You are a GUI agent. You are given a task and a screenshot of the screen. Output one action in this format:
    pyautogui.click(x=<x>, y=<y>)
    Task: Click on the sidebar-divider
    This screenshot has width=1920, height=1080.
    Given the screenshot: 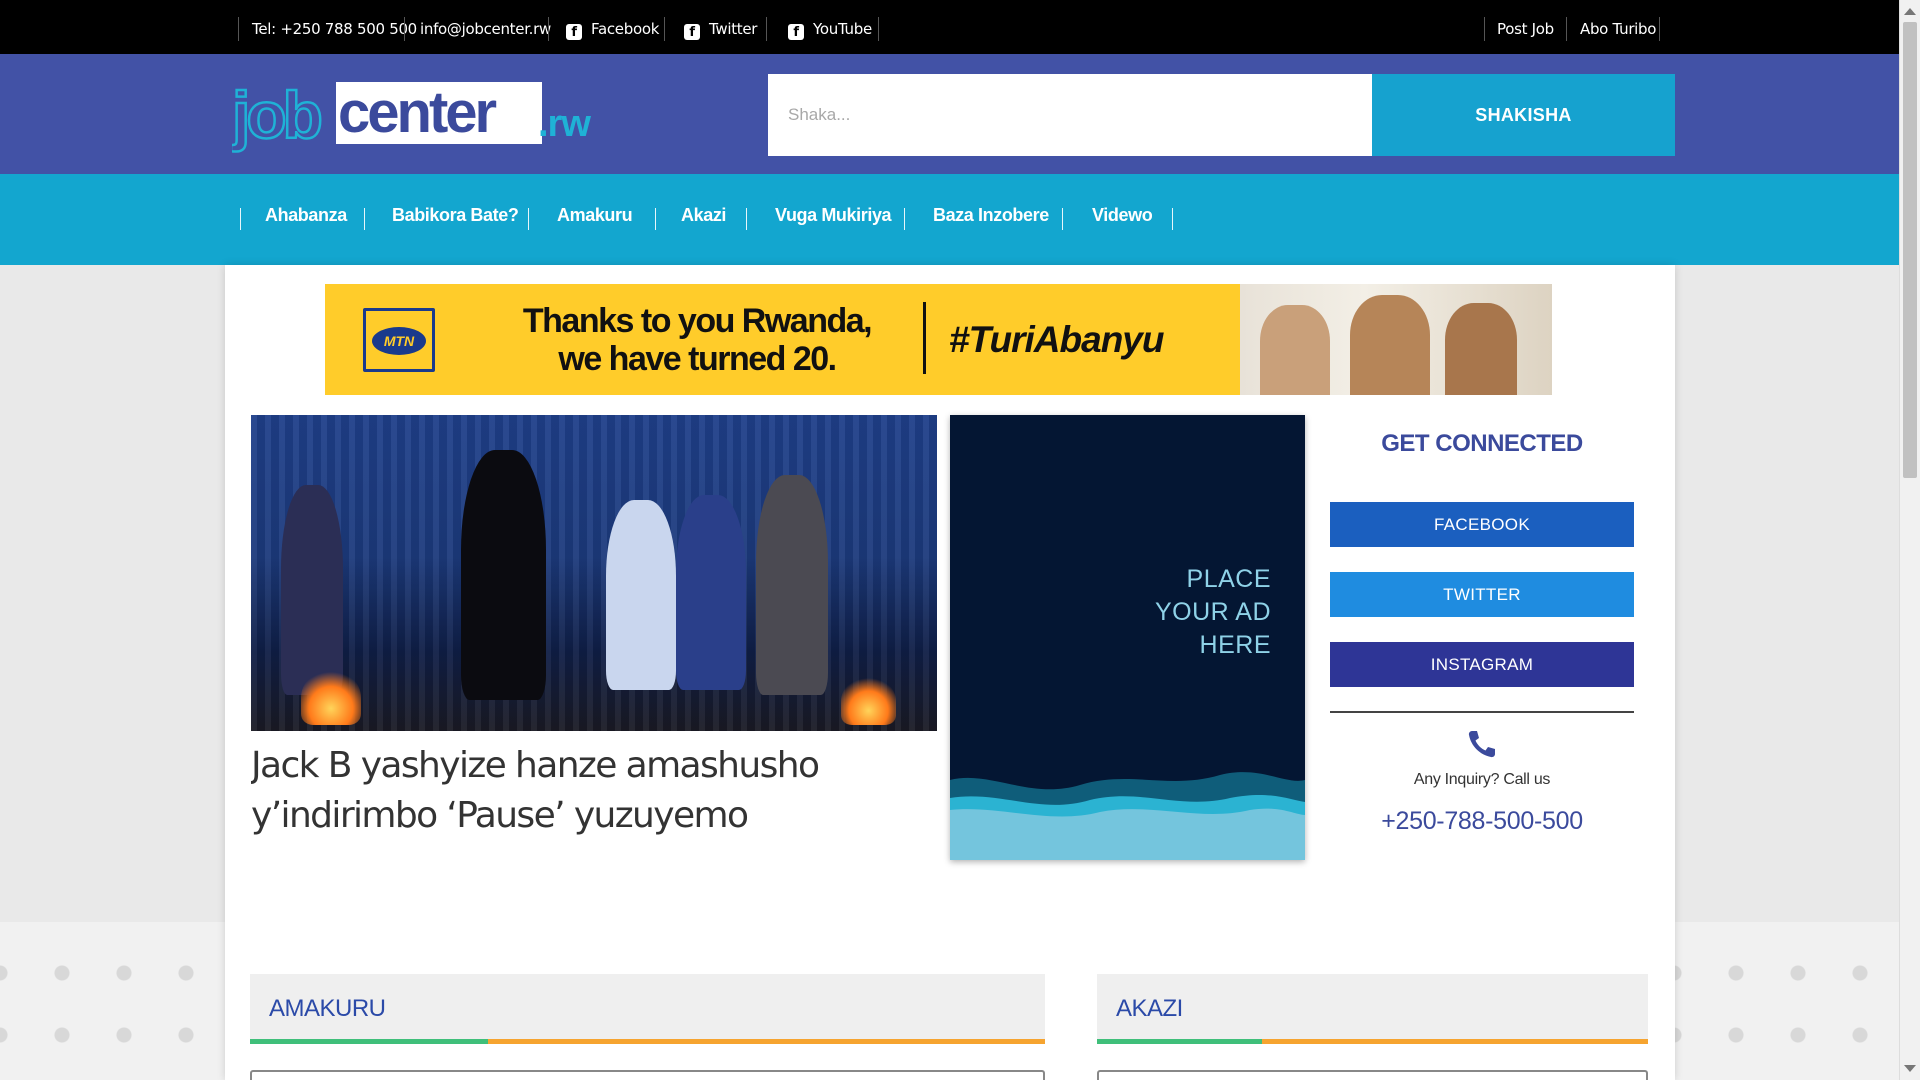 What is the action you would take?
    pyautogui.click(x=1482, y=712)
    